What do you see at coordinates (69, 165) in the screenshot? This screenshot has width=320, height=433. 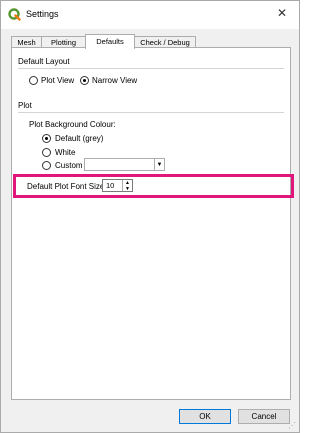 I see `custom-label: Custom` at bounding box center [69, 165].